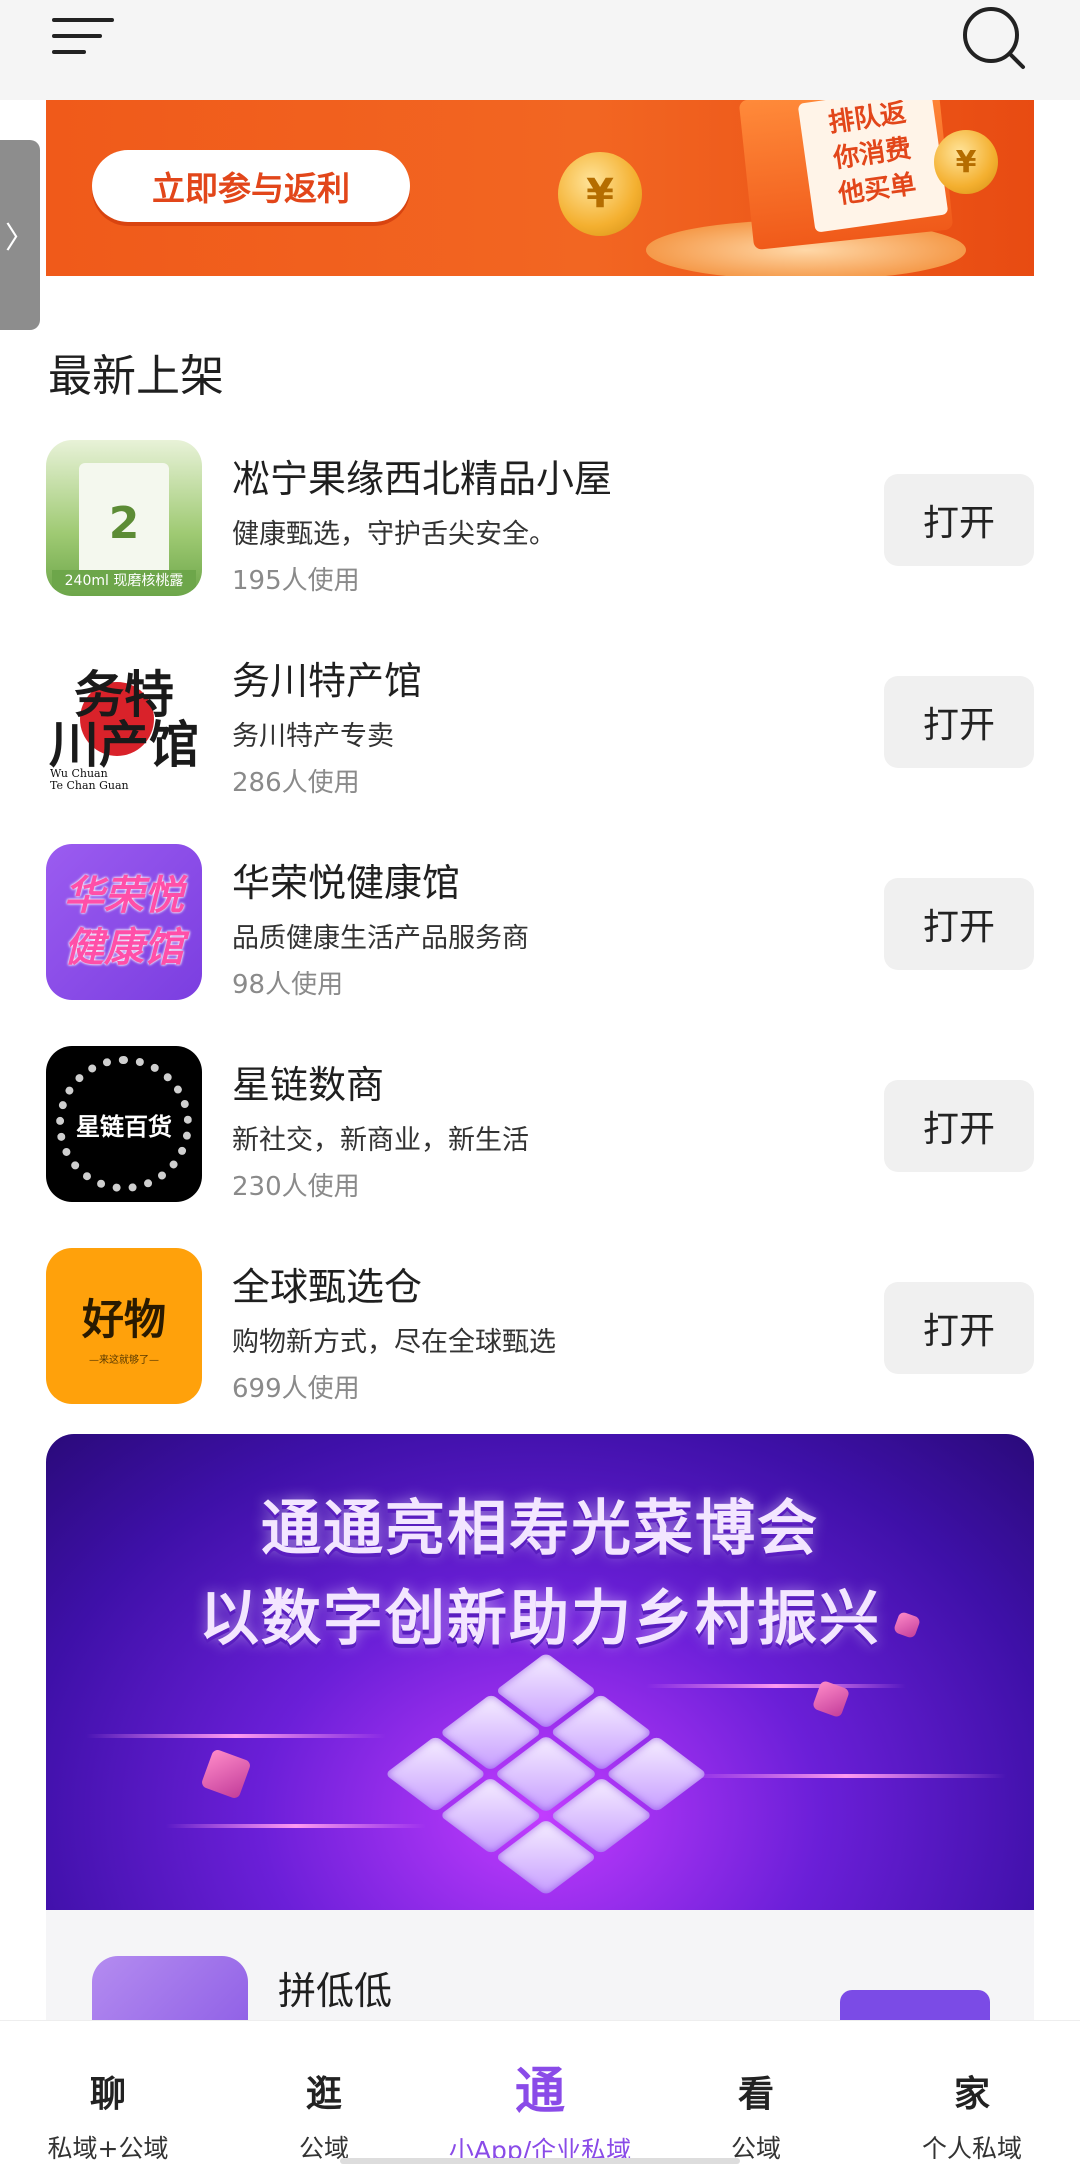 This screenshot has width=1080, height=2169. What do you see at coordinates (971, 2148) in the screenshot?
I see `nav-label: 个人私域` at bounding box center [971, 2148].